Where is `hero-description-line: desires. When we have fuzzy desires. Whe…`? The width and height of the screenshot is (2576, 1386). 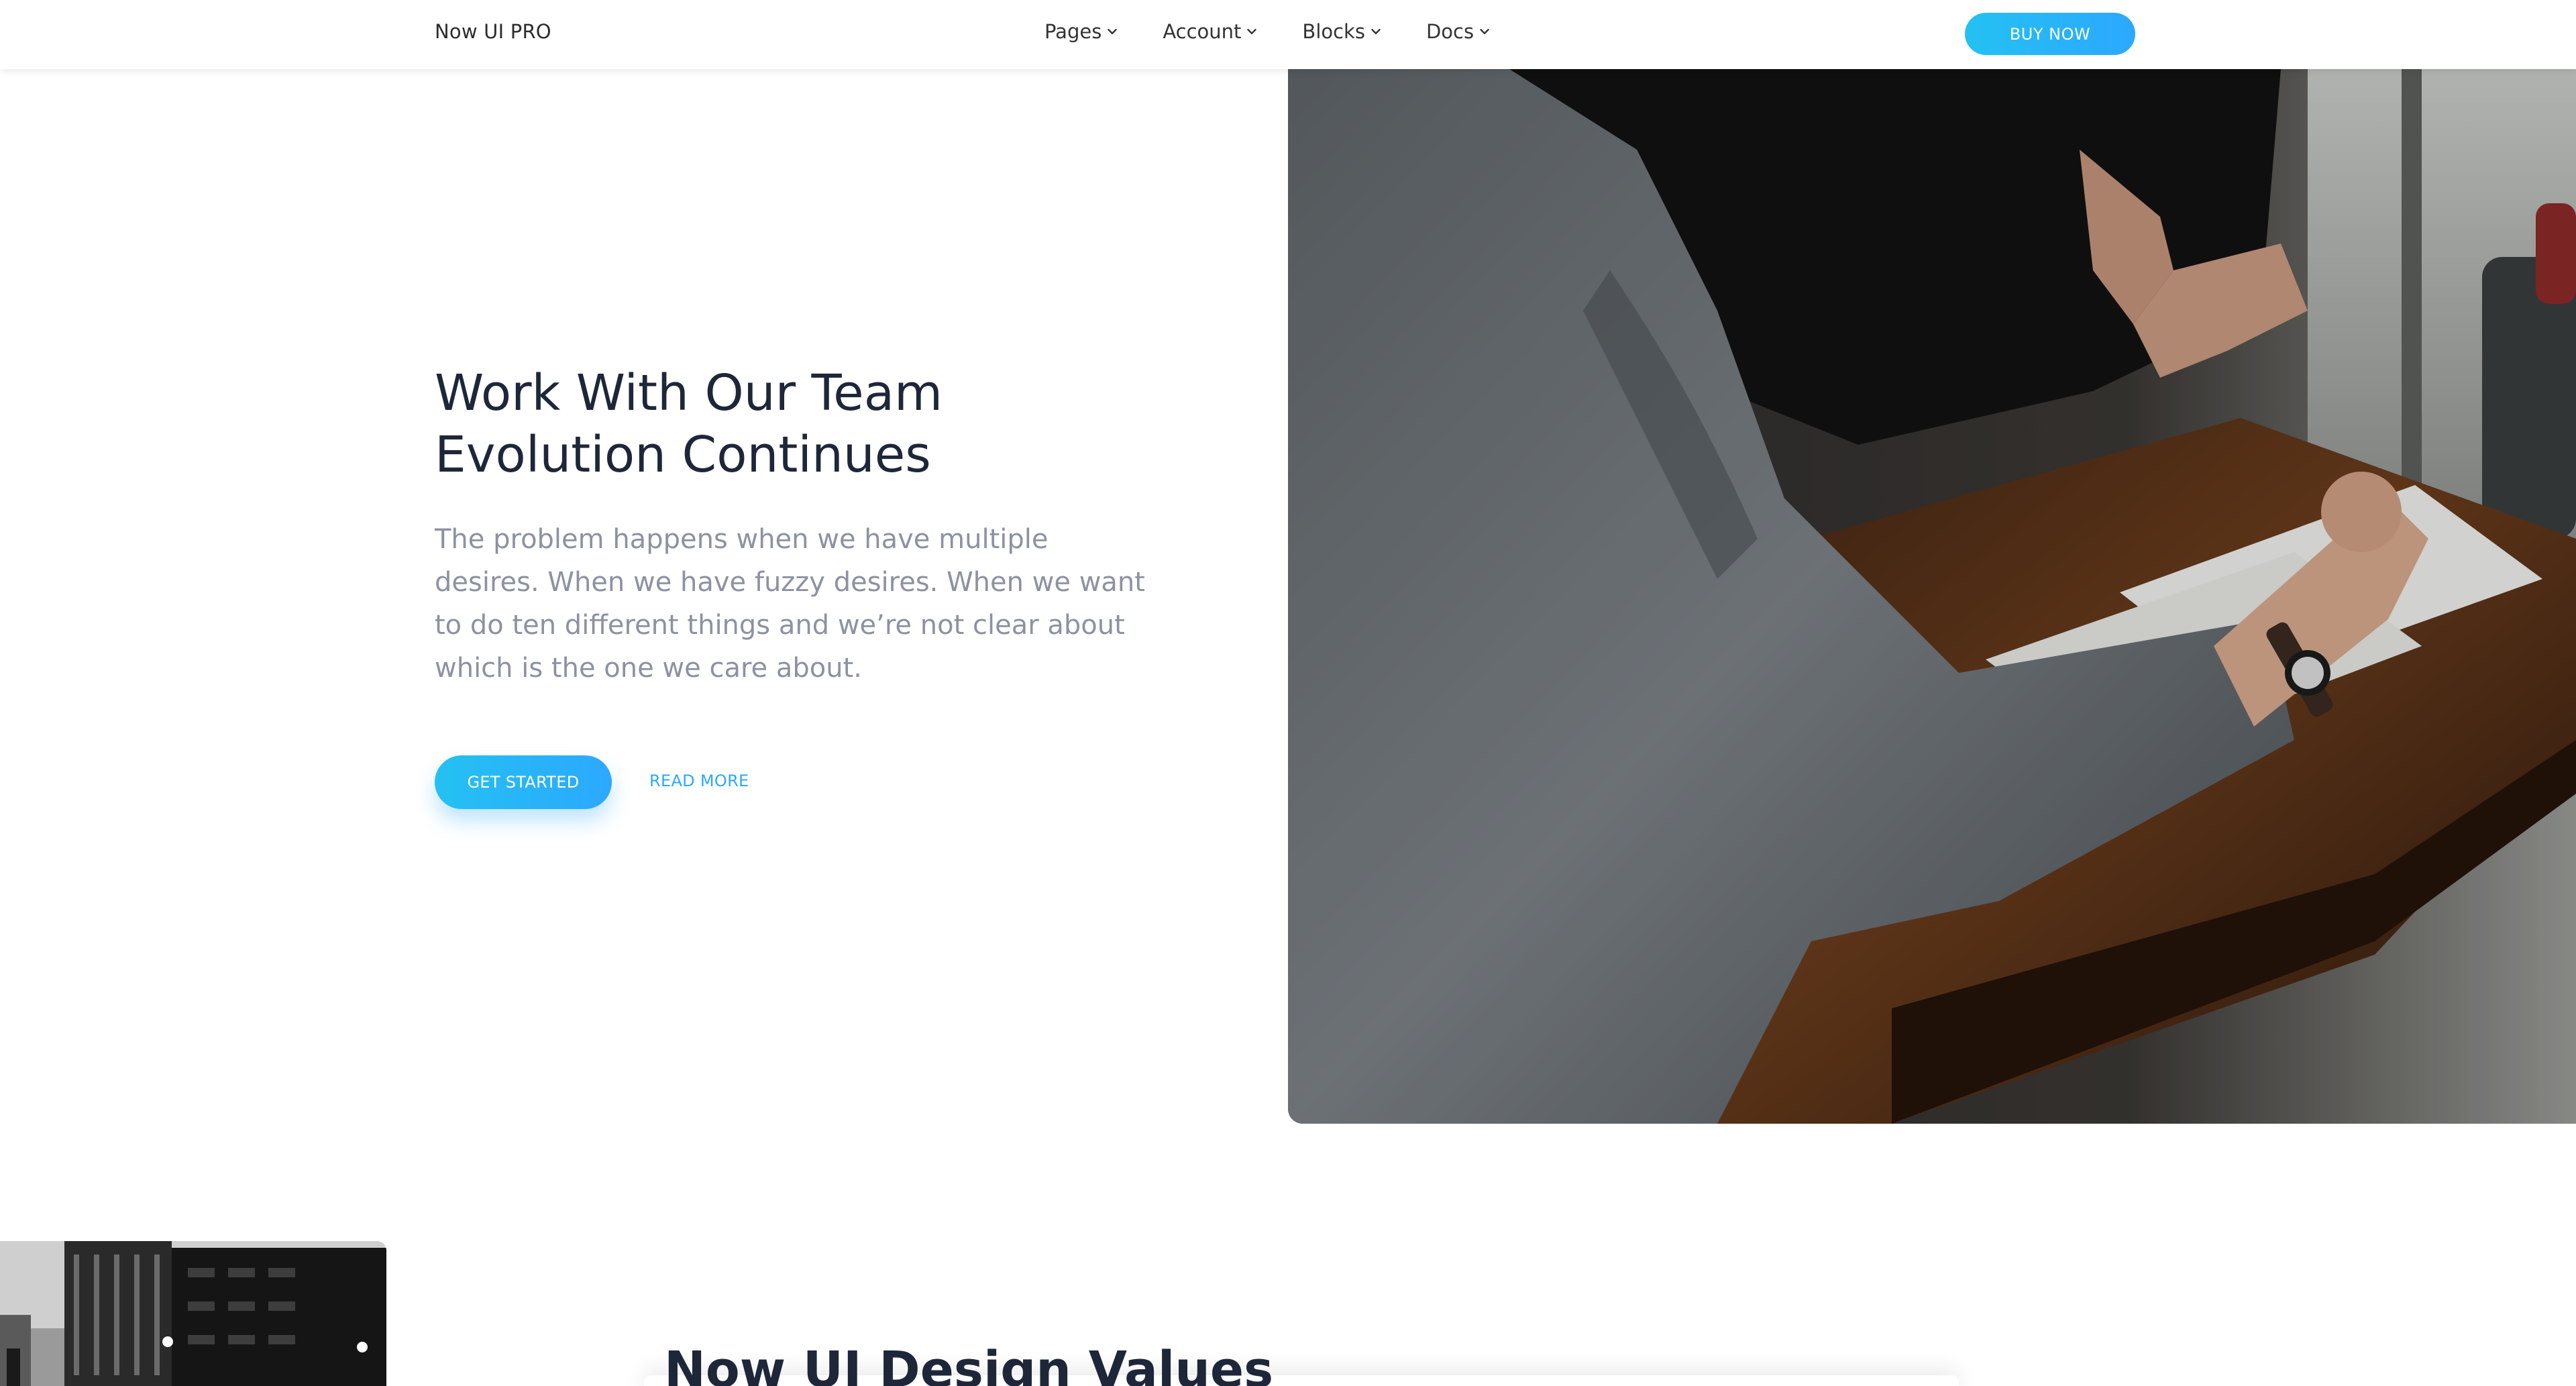
hero-description-line: desires. When we have fuzzy desires. Whe… is located at coordinates (790, 582).